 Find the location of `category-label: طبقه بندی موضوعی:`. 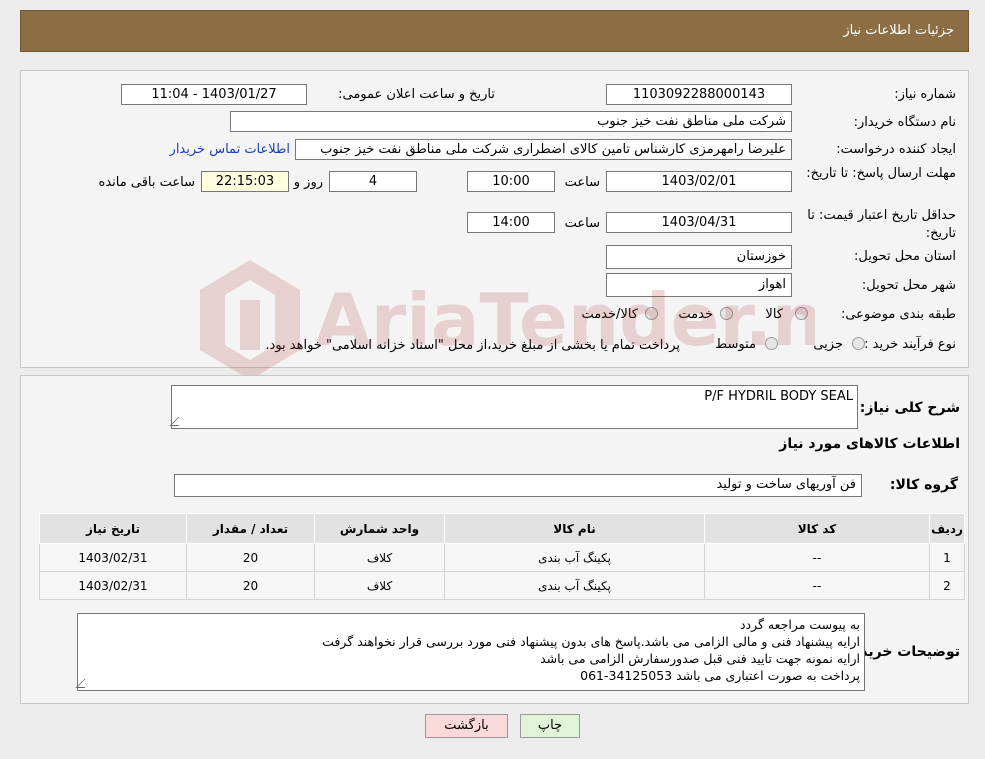

category-label: طبقه بندی موضوعی: is located at coordinates (898, 314).